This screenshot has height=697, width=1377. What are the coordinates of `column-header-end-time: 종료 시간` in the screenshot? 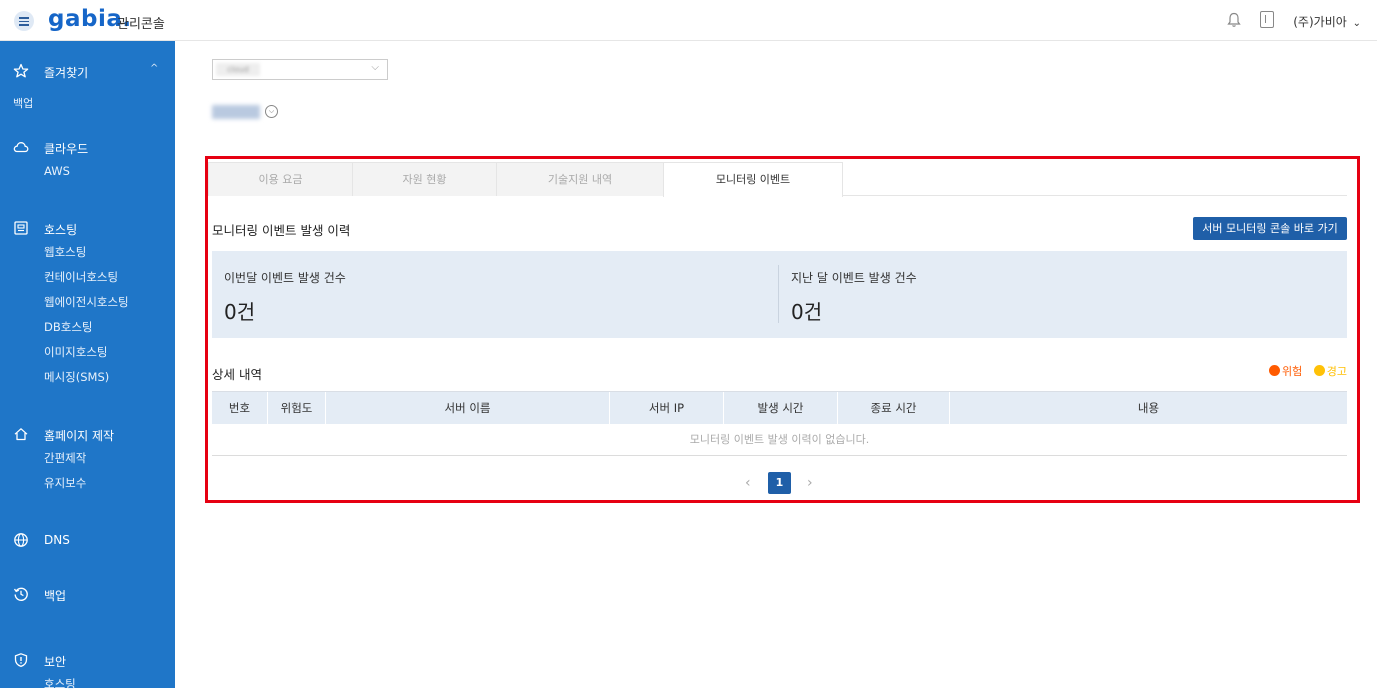 It's located at (894, 408).